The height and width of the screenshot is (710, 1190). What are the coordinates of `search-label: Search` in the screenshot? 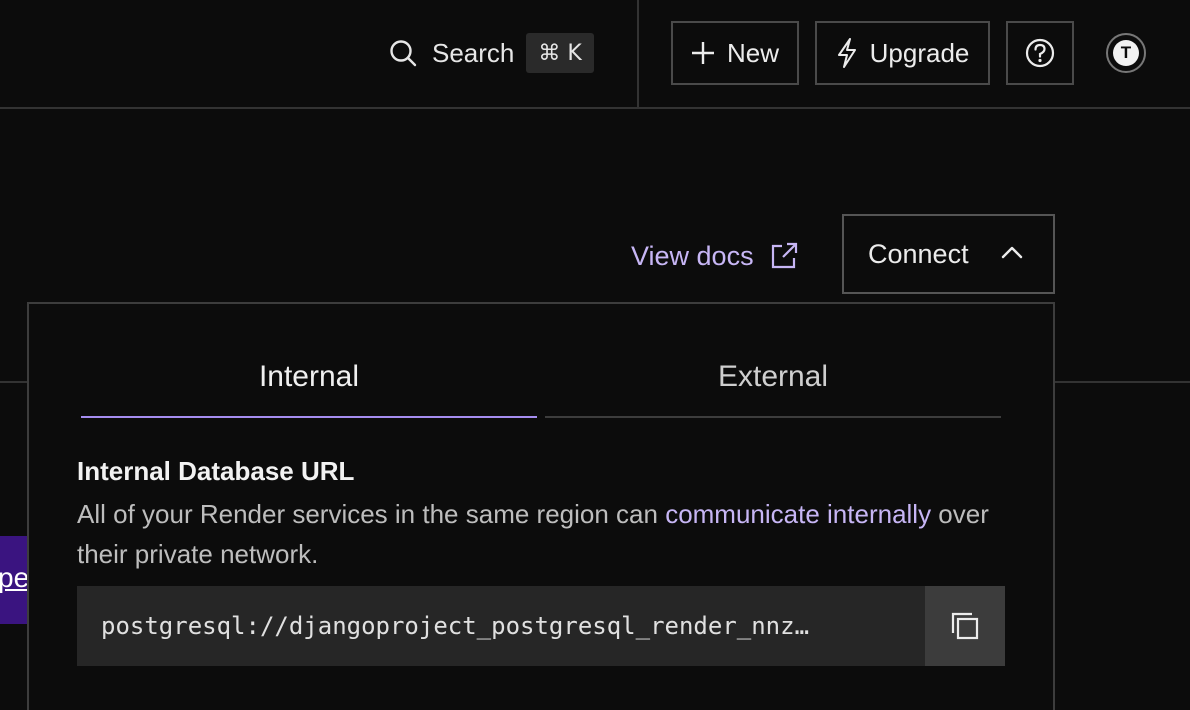 It's located at (473, 52).